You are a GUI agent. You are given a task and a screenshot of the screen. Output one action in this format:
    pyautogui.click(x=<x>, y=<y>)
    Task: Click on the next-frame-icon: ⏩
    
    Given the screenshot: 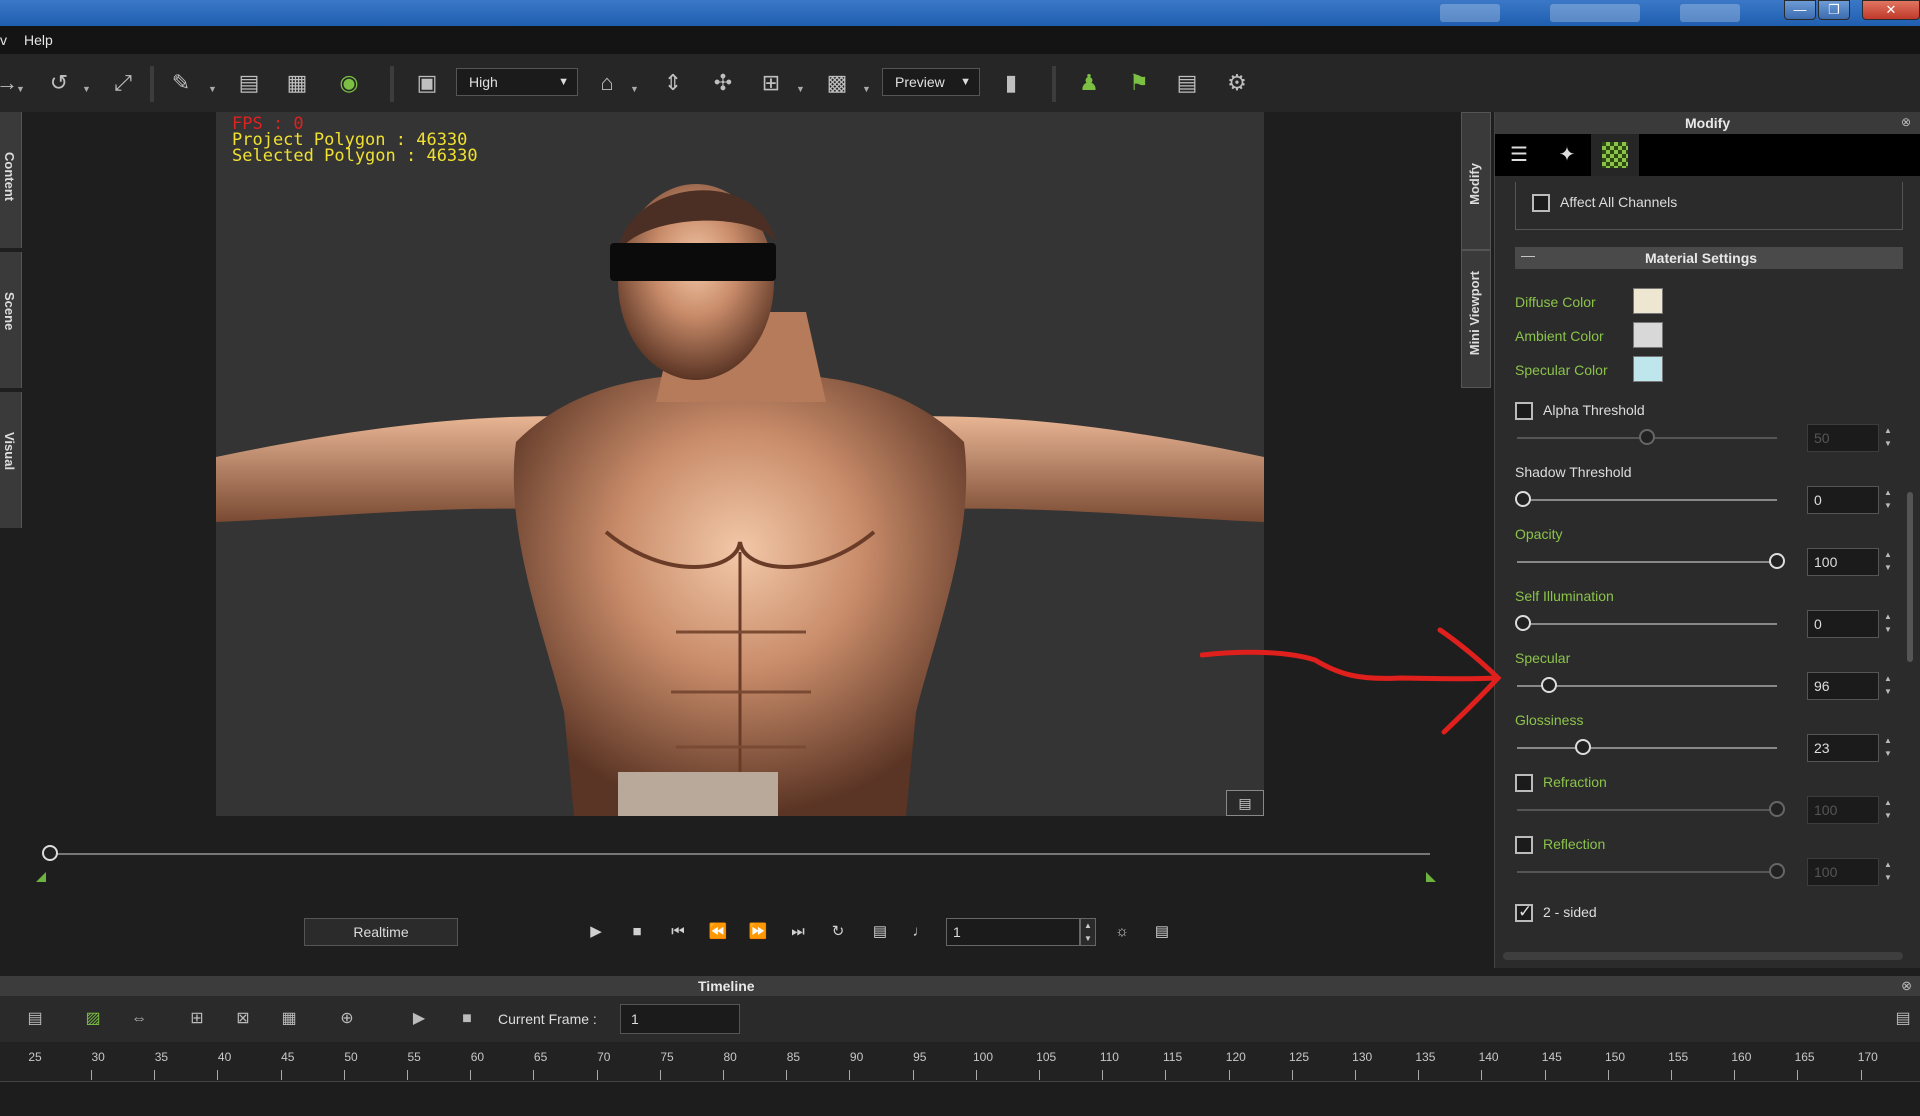 What is the action you would take?
    pyautogui.click(x=758, y=932)
    